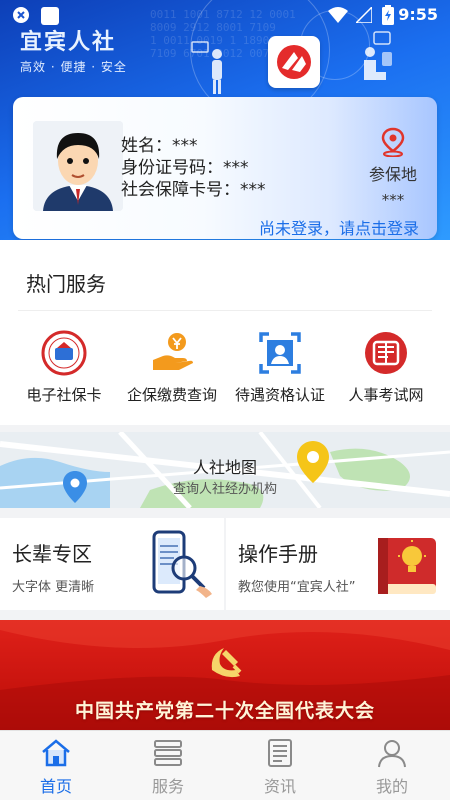 The image size is (450, 800). Describe the element at coordinates (224, 489) in the screenshot. I see `map-subtitle: 查询人社经办机构` at that location.